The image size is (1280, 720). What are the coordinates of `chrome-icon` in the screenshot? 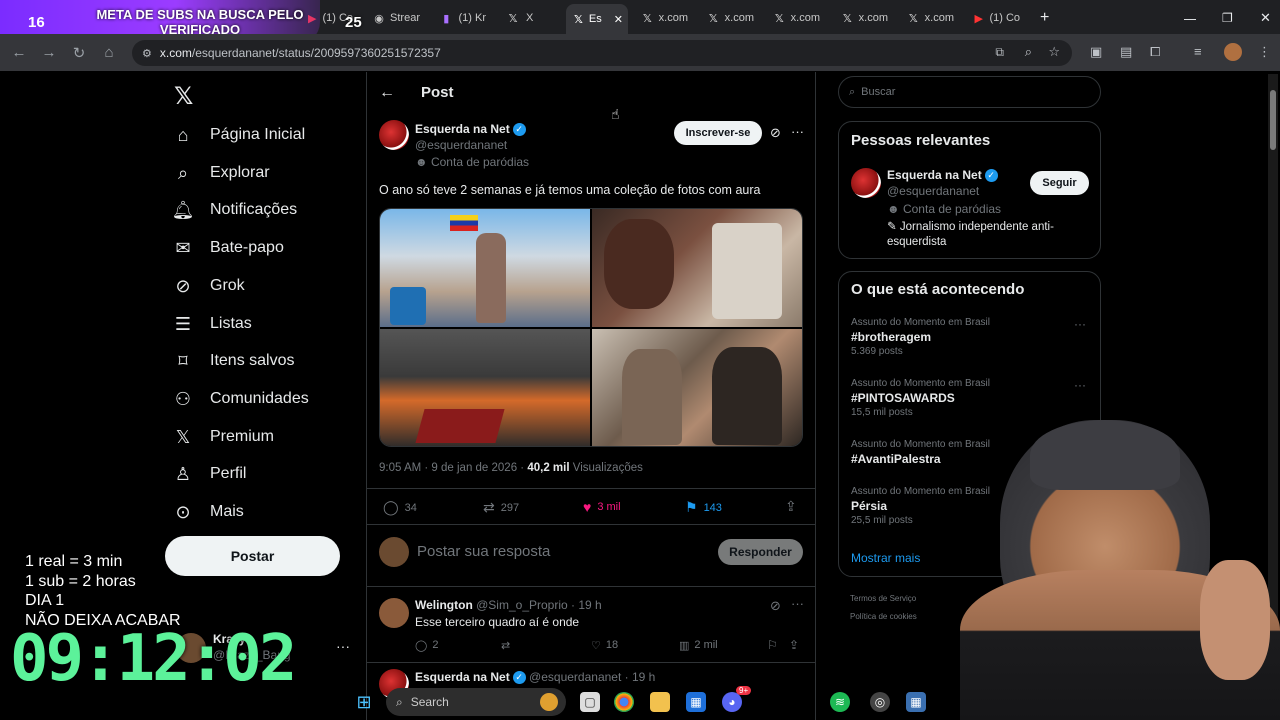 It's located at (624, 702).